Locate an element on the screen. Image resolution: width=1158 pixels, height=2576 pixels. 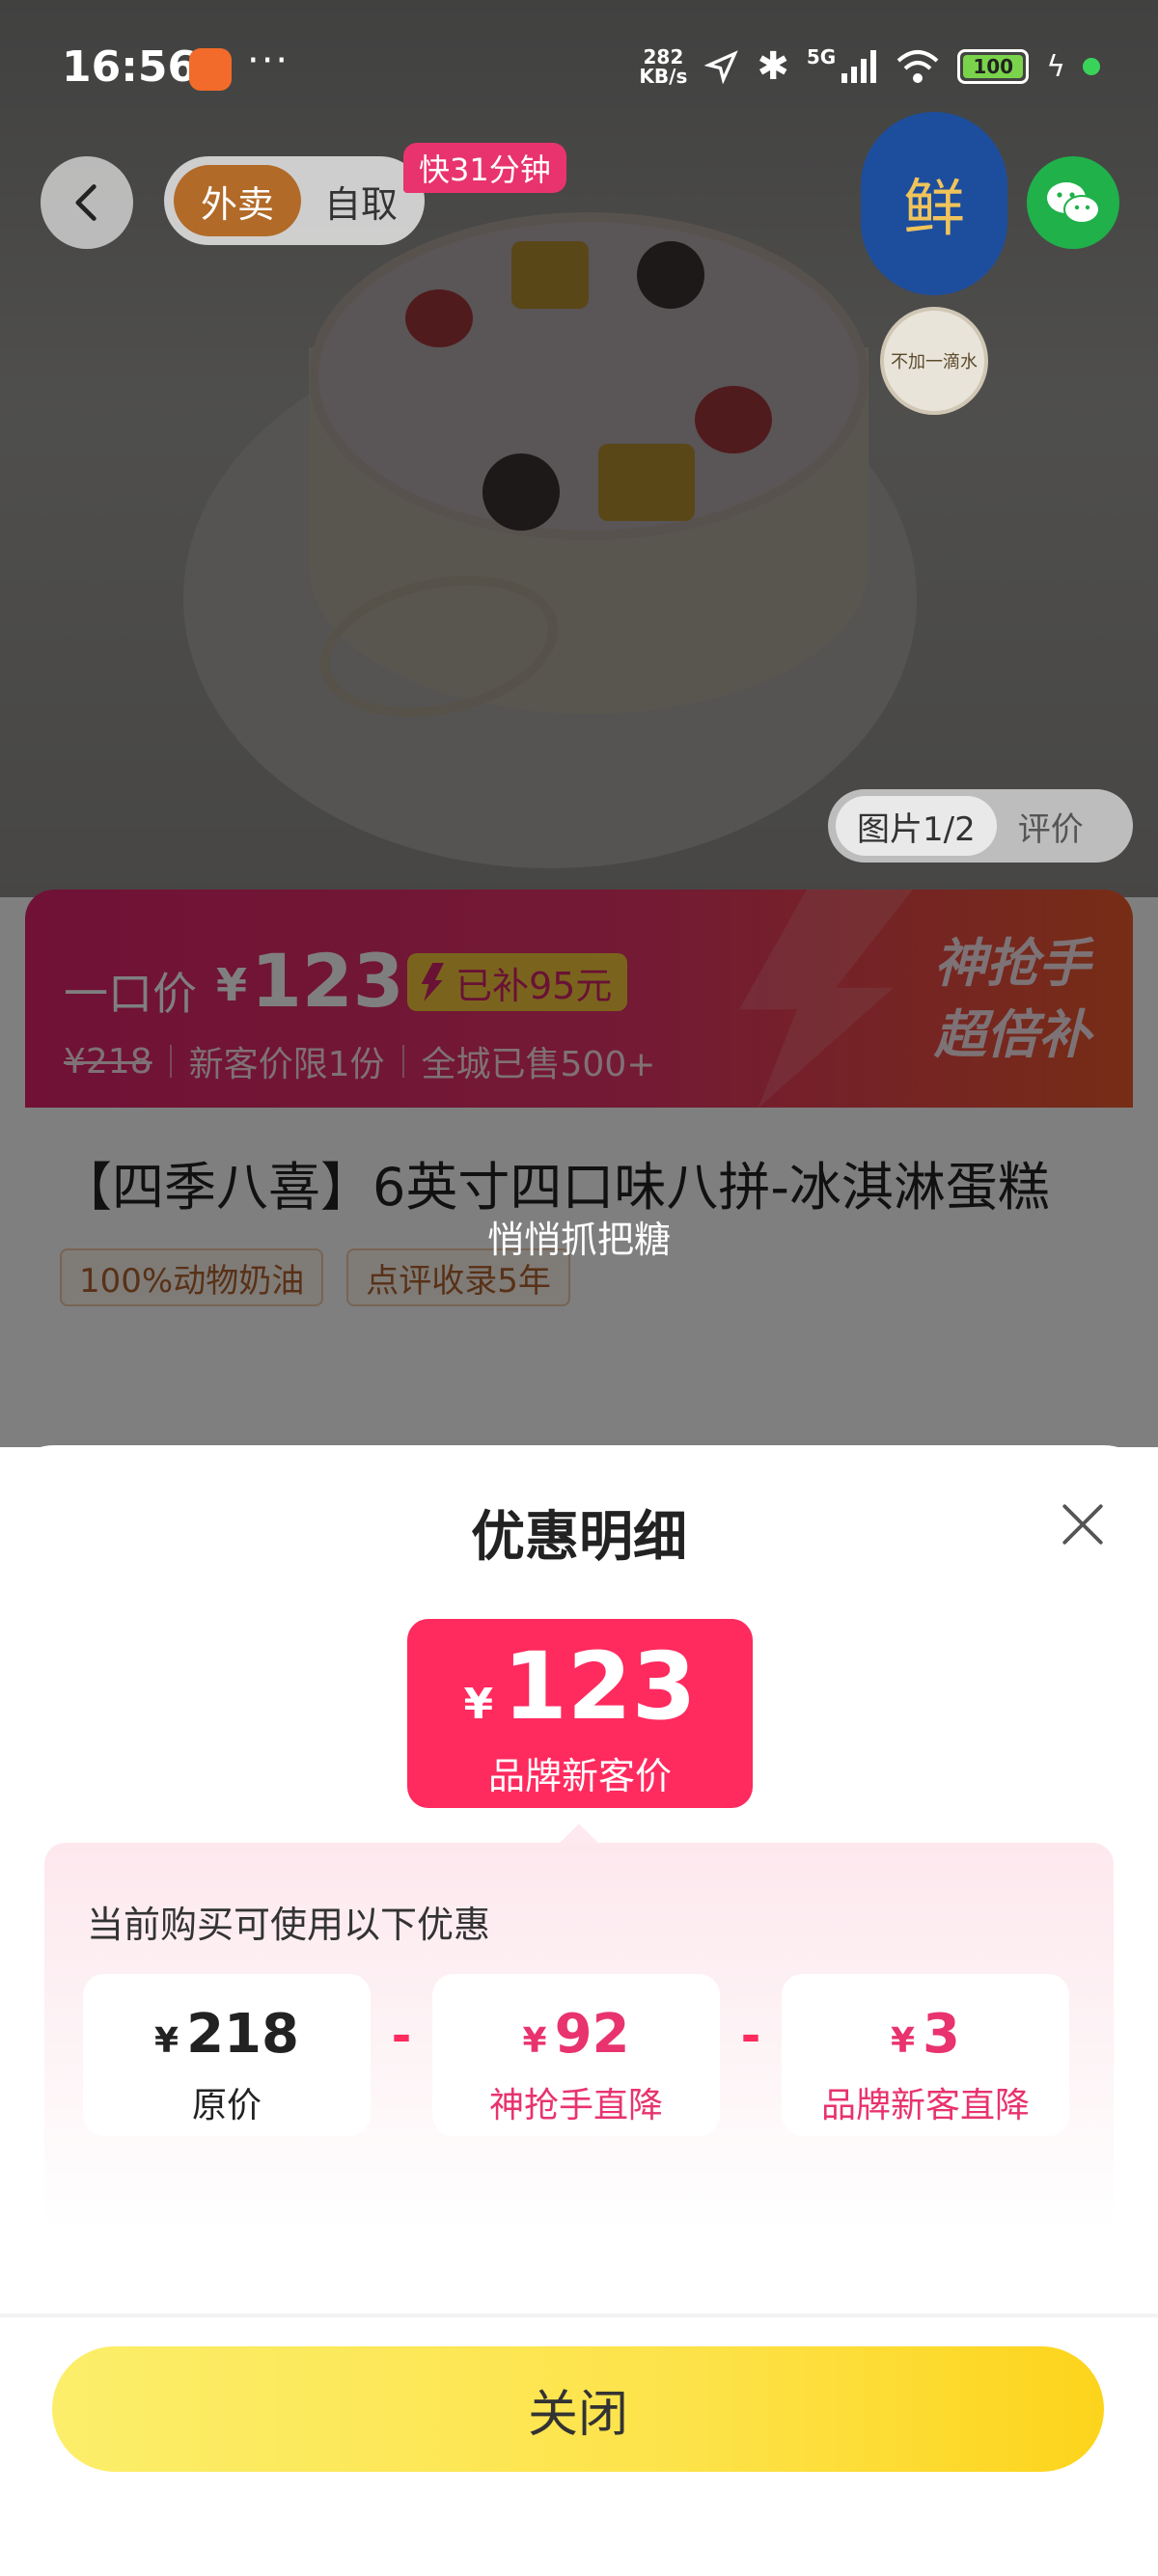
battery-icon: 100 is located at coordinates (993, 66).